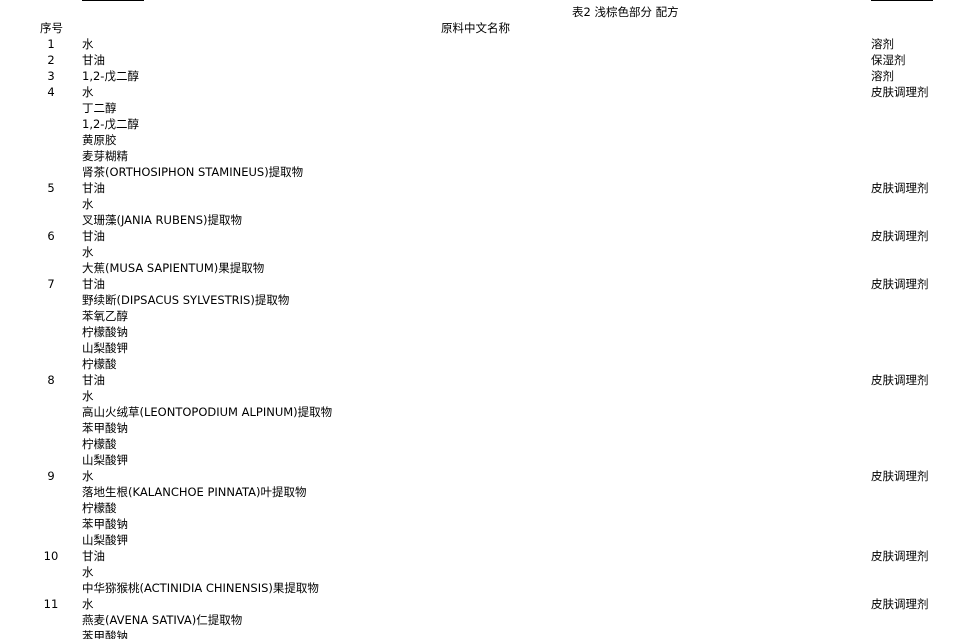 The width and height of the screenshot is (954, 639). What do you see at coordinates (477, 60) in the screenshot?
I see `table-row: 2 保湿剂 甘油` at bounding box center [477, 60].